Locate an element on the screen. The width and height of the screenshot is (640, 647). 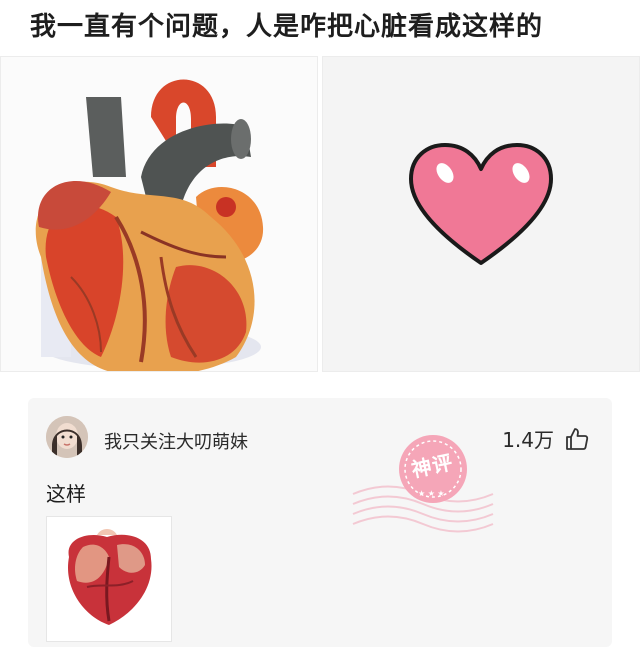
like-group: 1.4万 is located at coordinates (546, 438).